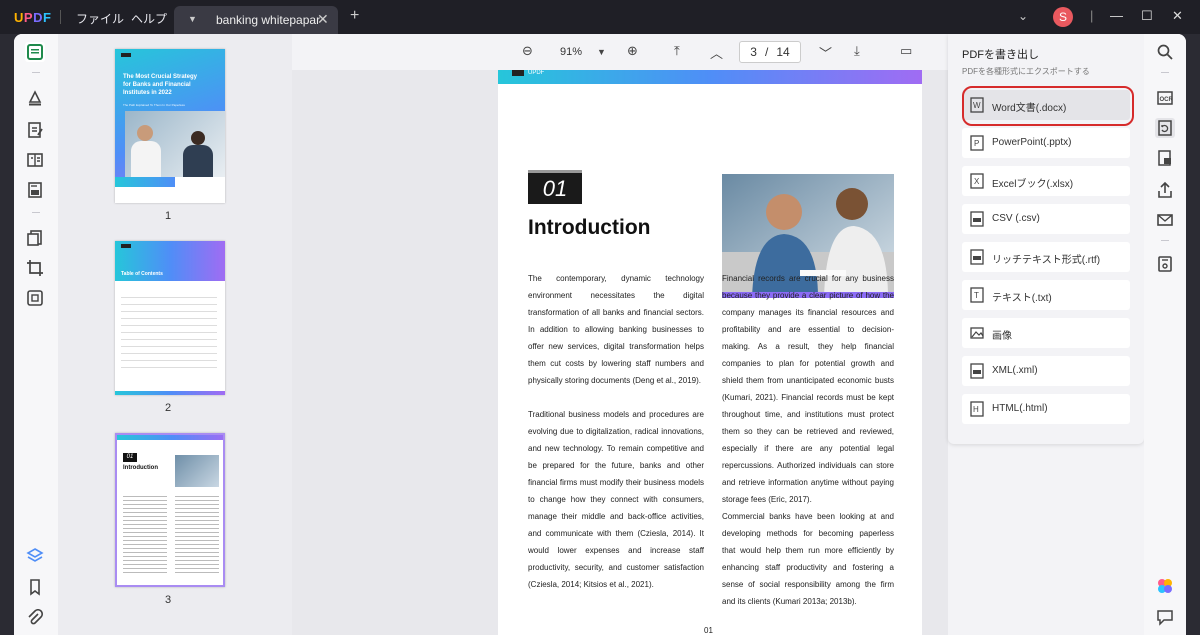 This screenshot has height=635, width=1200. What do you see at coordinates (35, 98) in the screenshot?
I see `highlight-icon` at bounding box center [35, 98].